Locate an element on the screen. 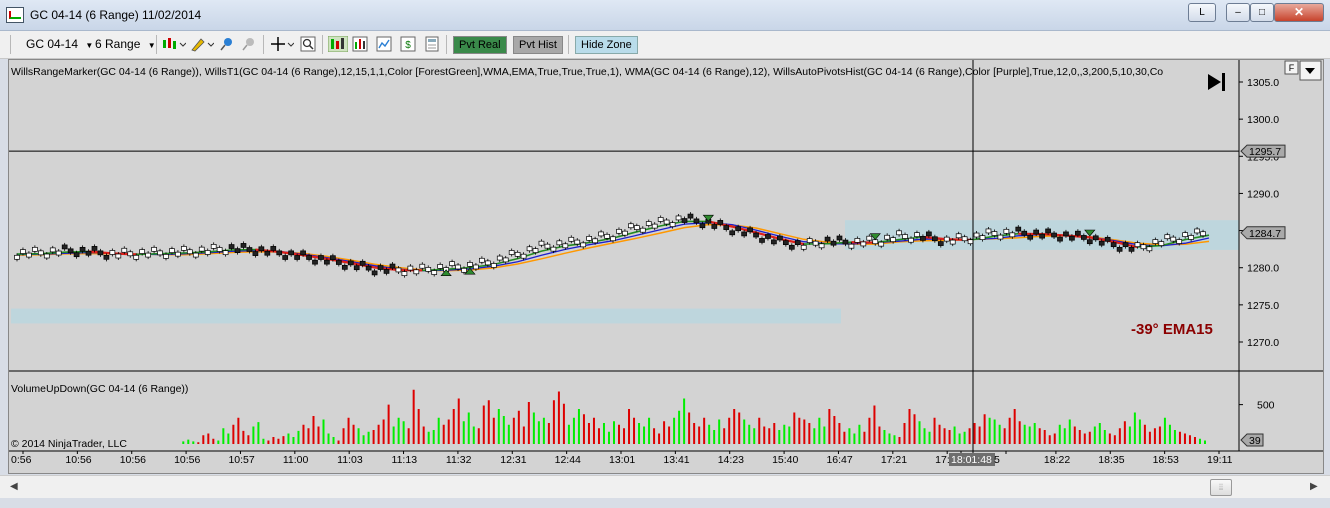 This screenshot has height=508, width=1330. pencil-draw-icon is located at coordinates (202, 44).